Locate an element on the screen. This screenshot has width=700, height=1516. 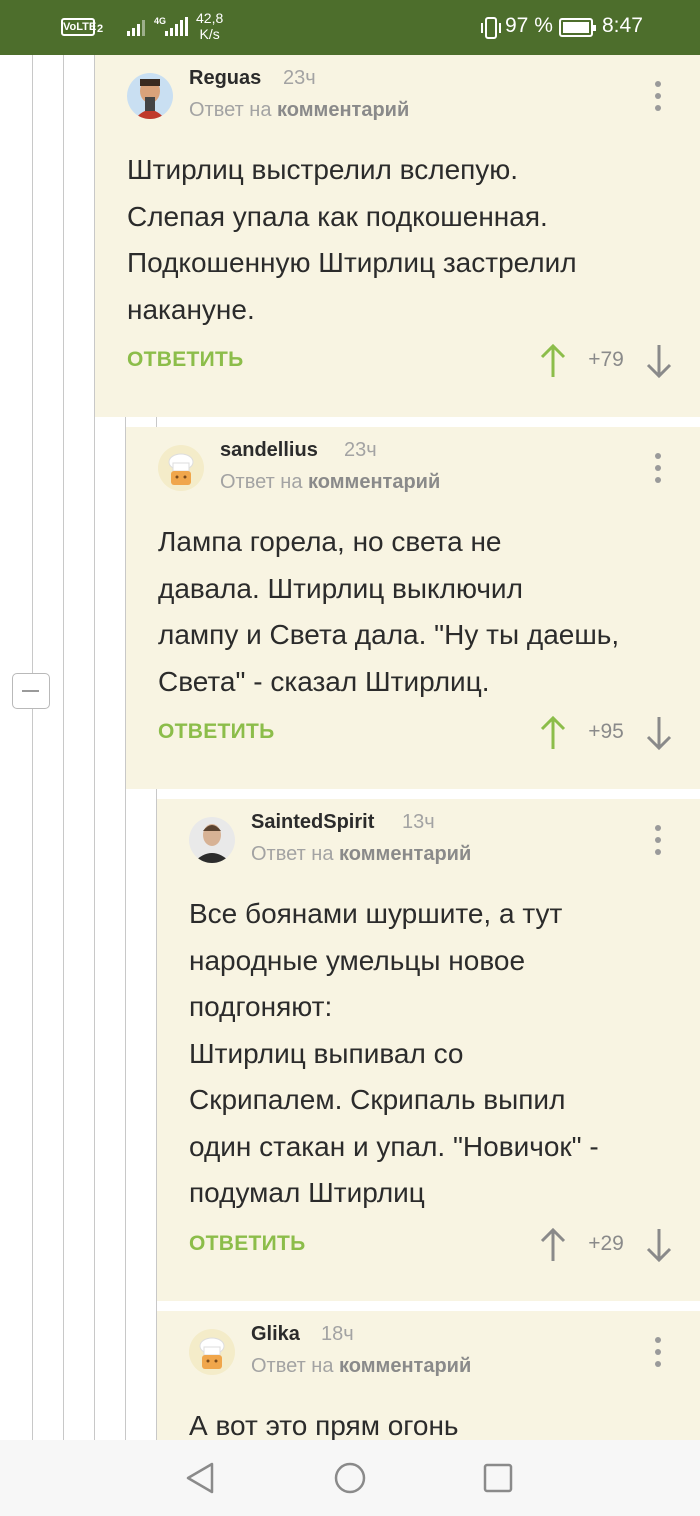
clock: 8:47 is located at coordinates (622, 25).